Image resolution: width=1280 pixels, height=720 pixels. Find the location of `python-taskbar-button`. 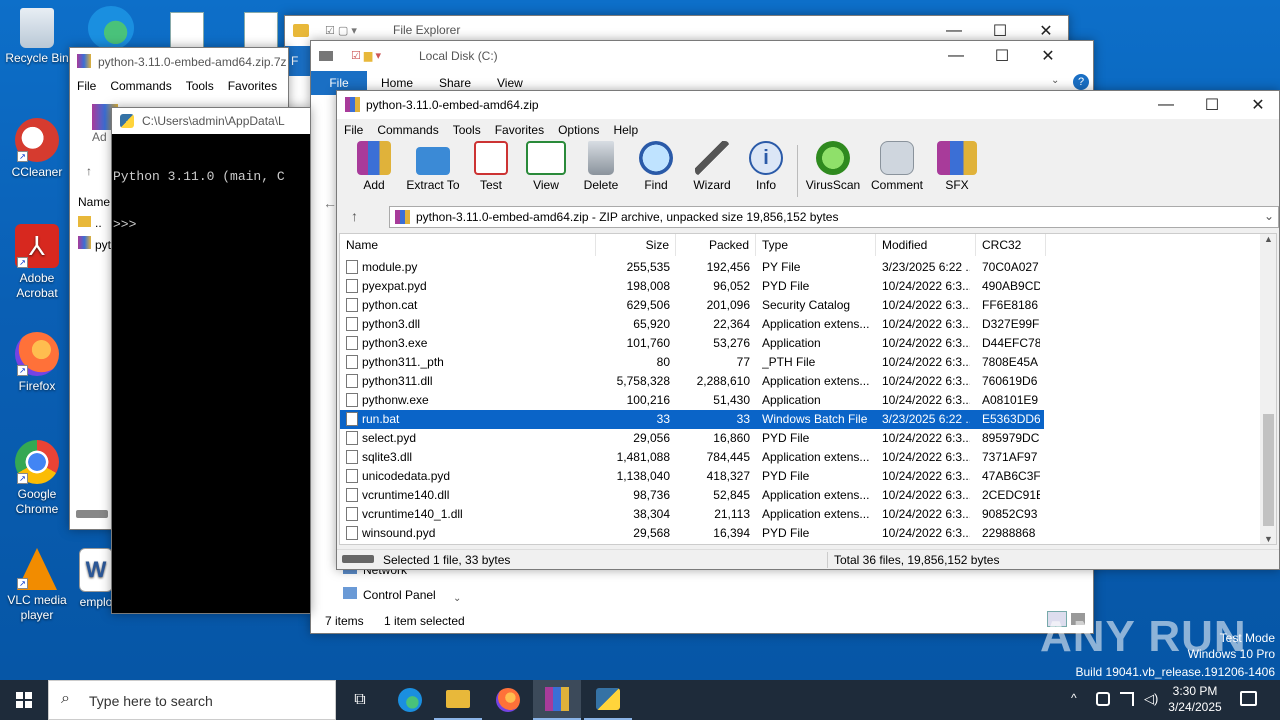

python-taskbar-button is located at coordinates (608, 700).